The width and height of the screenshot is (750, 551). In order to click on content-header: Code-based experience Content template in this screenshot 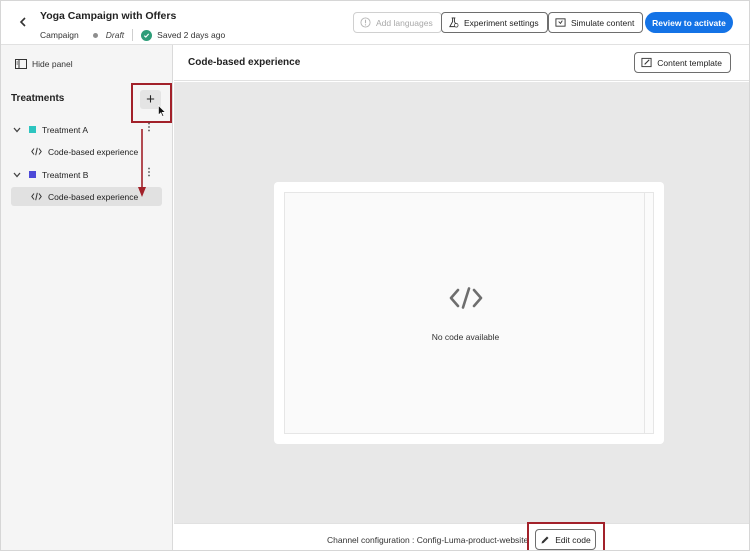, I will do `click(461, 63)`.